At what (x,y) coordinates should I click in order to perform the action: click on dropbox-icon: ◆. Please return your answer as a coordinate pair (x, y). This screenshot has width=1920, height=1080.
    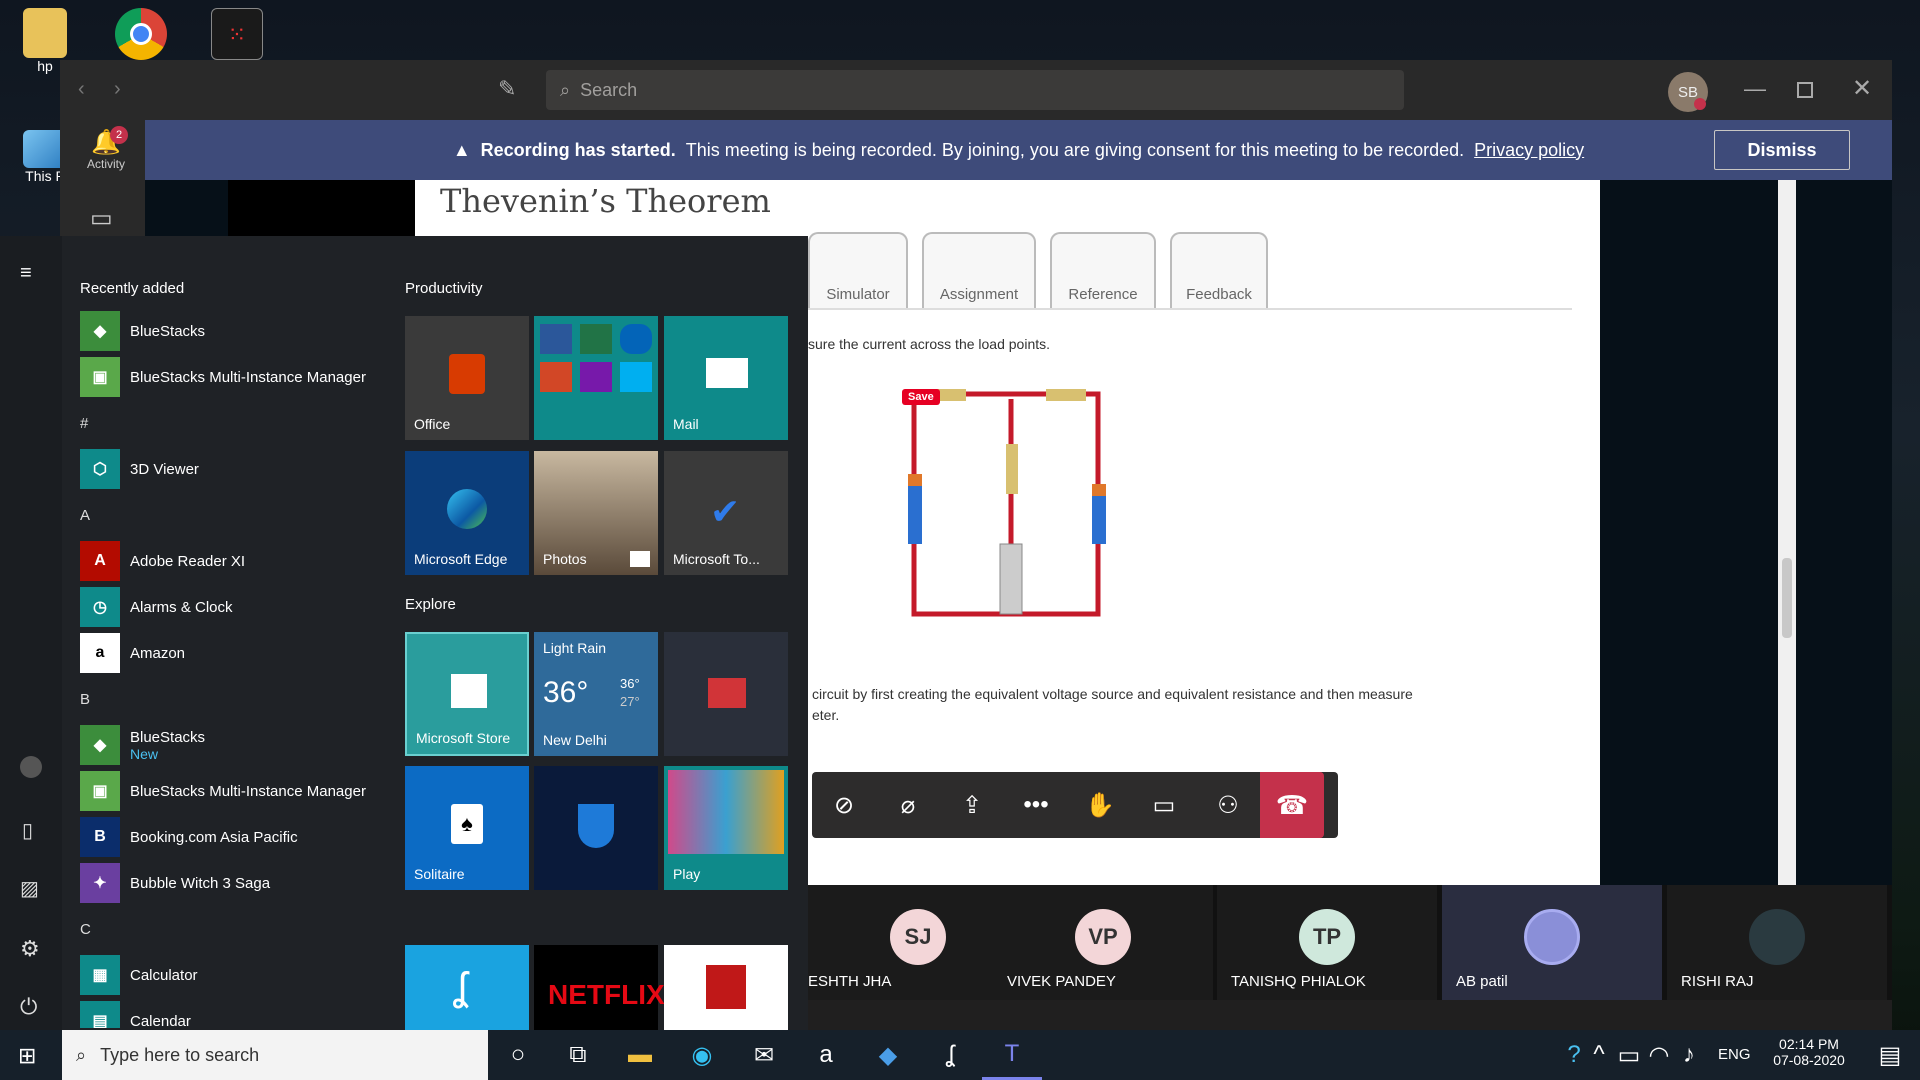
    Looking at the image, I should click on (888, 1055).